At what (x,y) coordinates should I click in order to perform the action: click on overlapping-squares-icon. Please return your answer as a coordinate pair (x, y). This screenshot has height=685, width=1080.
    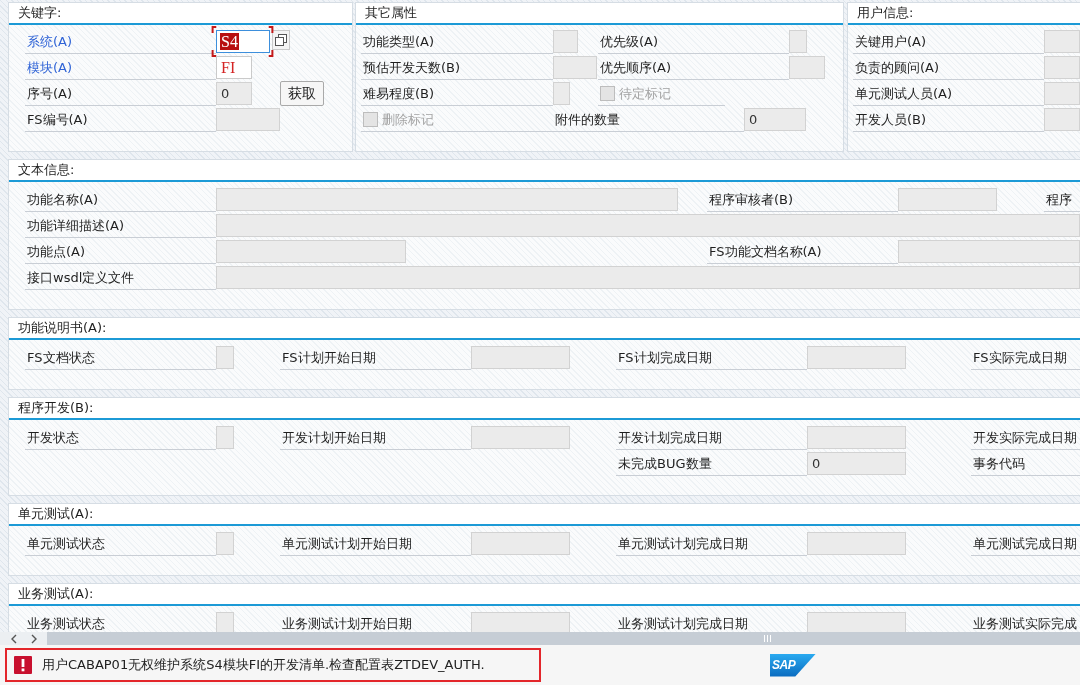
    Looking at the image, I should click on (281, 40).